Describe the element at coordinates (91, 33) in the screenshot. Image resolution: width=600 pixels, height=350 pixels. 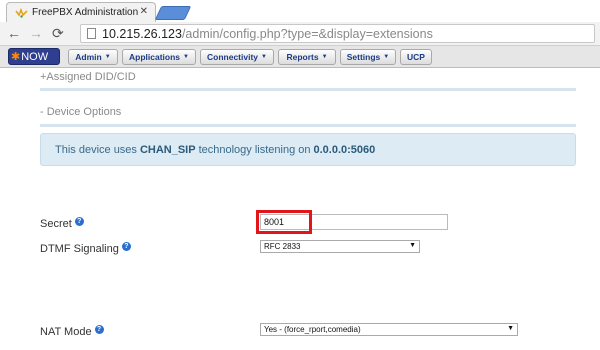
I see `page-icon` at that location.